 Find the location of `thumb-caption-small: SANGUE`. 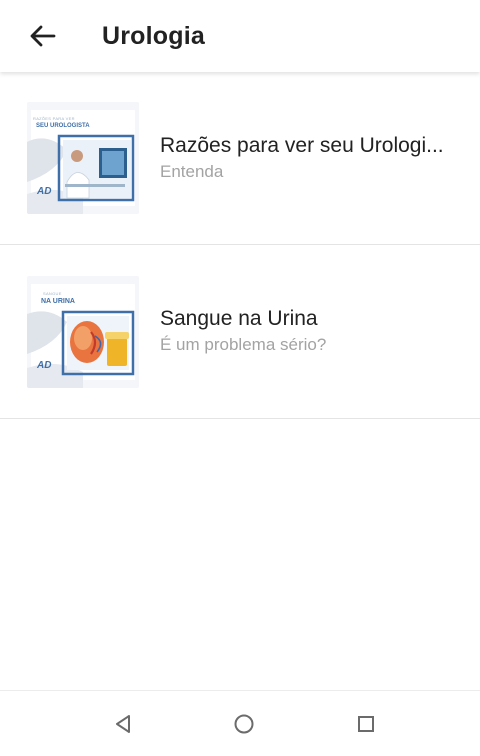

thumb-caption-small: SANGUE is located at coordinates (52, 293).